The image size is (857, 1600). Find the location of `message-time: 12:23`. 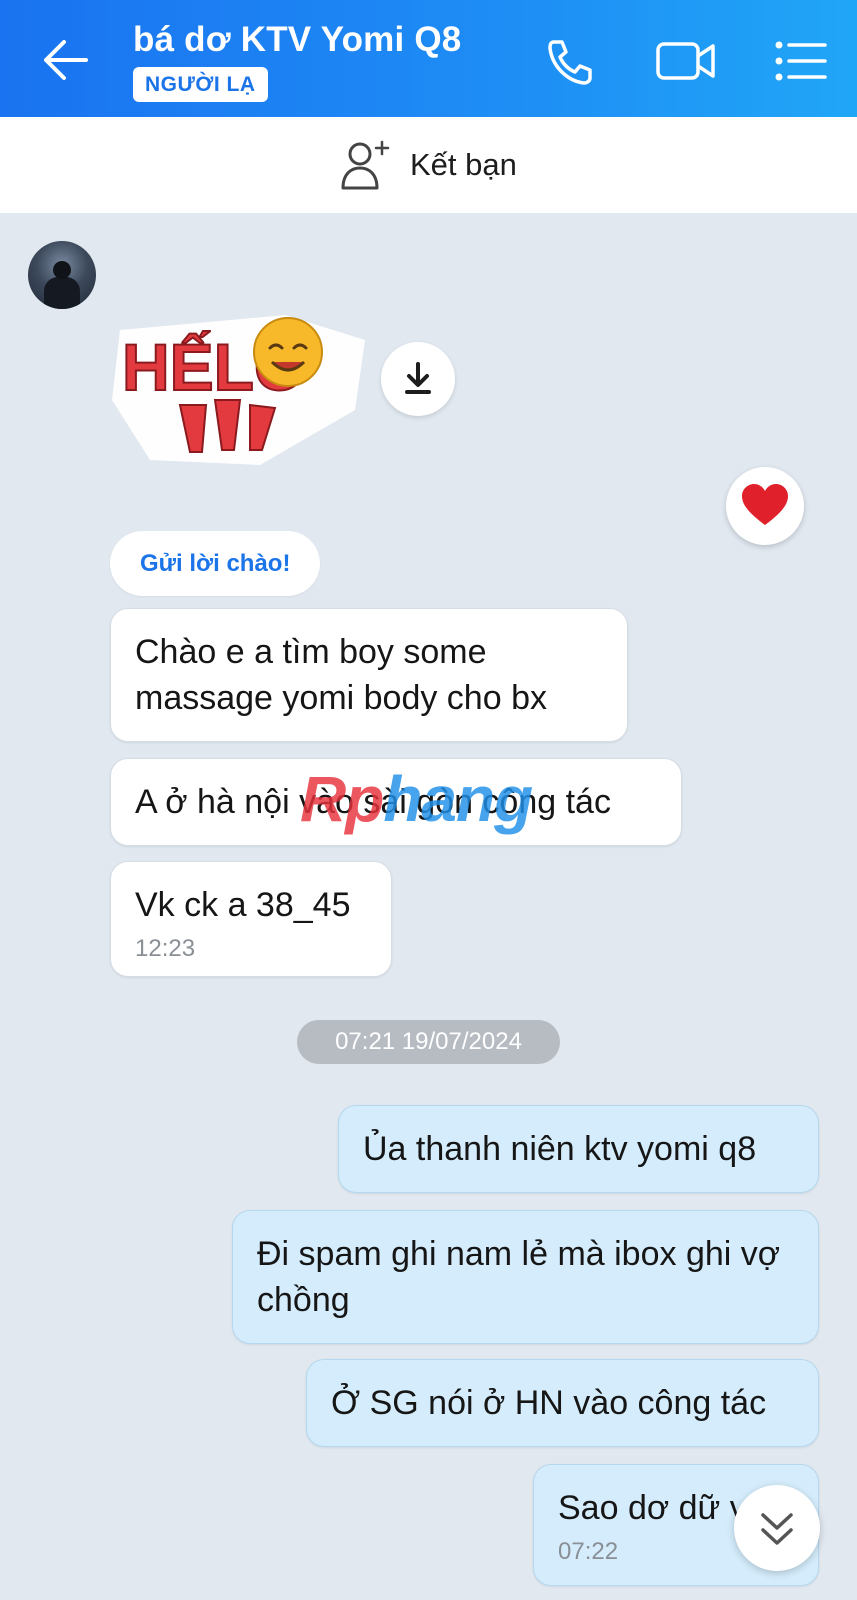

message-time: 12:23 is located at coordinates (165, 948).